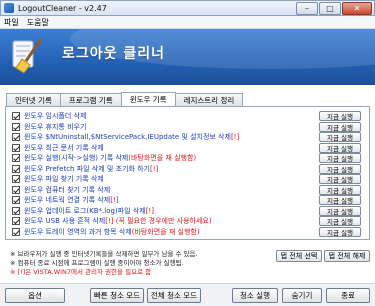  I want to click on option-row: 윈도우 파일 찾기 기록 삭제, so click(58, 179).